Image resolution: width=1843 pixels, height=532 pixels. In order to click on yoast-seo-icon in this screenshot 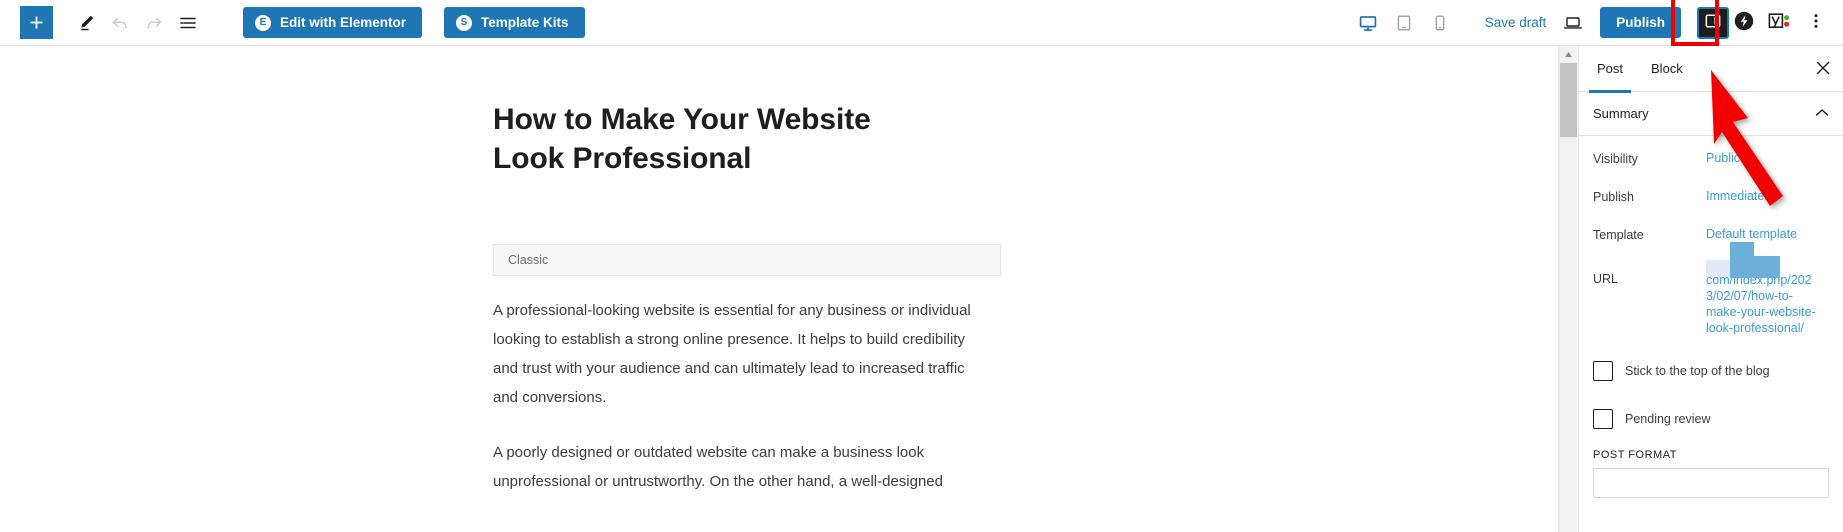, I will do `click(1780, 22)`.